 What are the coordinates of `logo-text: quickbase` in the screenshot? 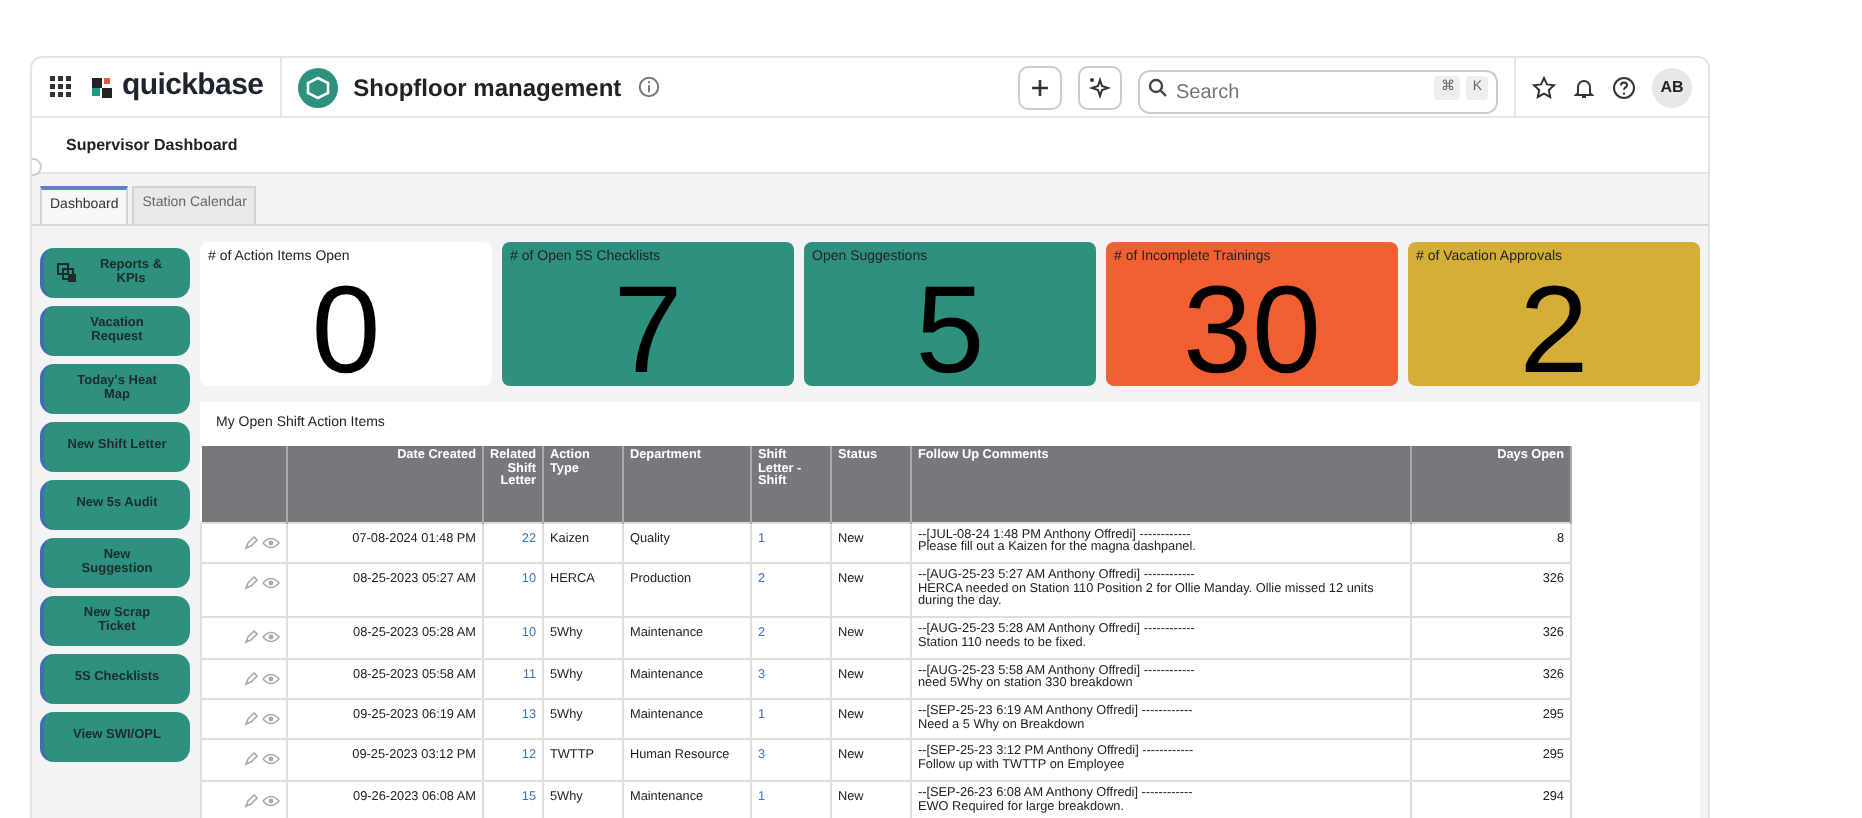 It's located at (193, 86).